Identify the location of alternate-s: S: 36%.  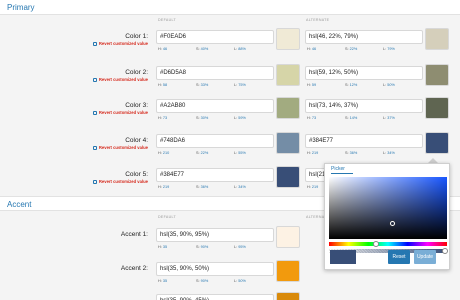
(351, 153).